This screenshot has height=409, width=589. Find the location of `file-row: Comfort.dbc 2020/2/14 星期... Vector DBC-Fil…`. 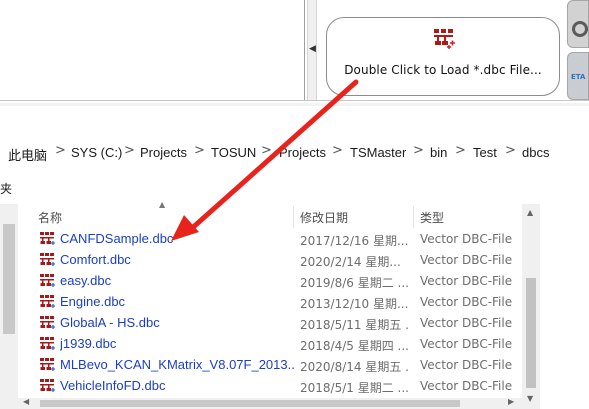

file-row: Comfort.dbc 2020/2/14 星期... Vector DBC-Fil… is located at coordinates (278, 260).